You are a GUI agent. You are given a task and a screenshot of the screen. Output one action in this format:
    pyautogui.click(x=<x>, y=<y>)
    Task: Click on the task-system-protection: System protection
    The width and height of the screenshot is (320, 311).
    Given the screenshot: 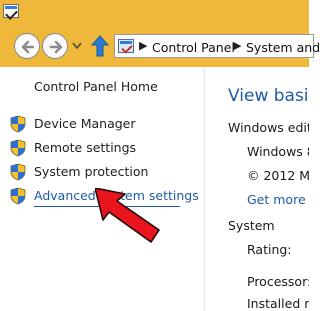 What is the action you would take?
    pyautogui.click(x=105, y=172)
    